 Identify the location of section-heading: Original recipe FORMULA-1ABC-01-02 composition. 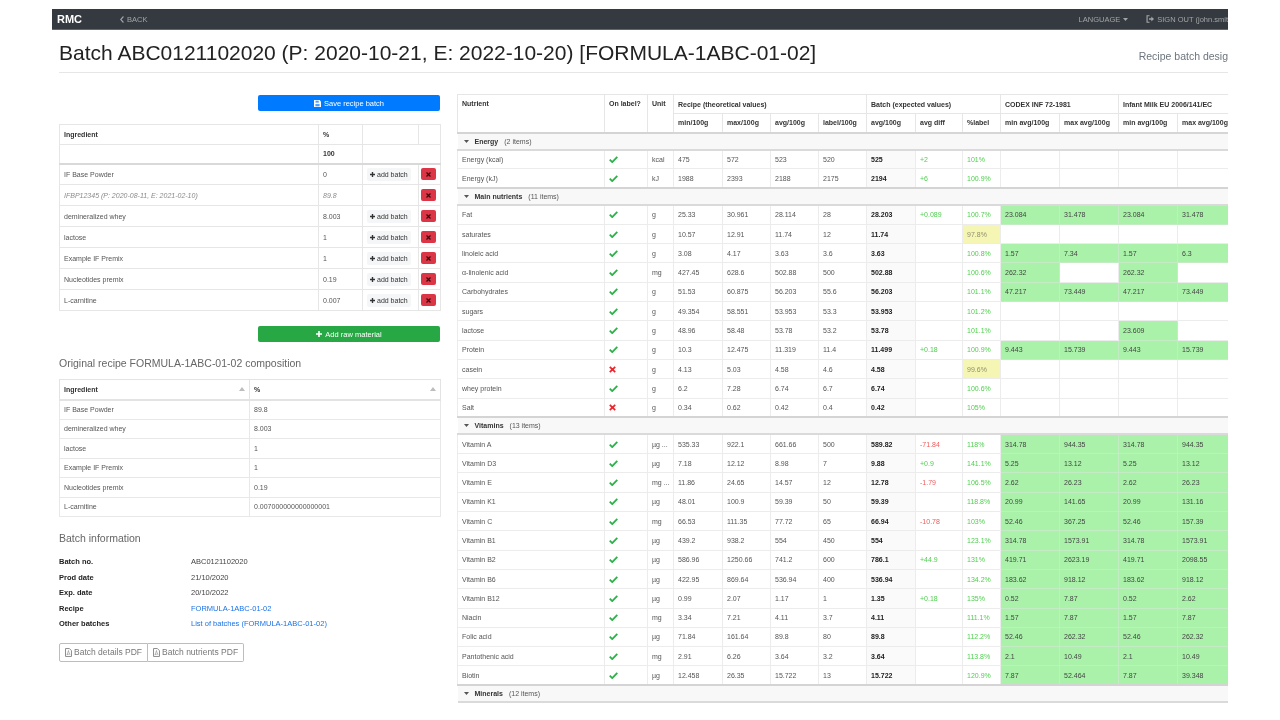
(181, 363).